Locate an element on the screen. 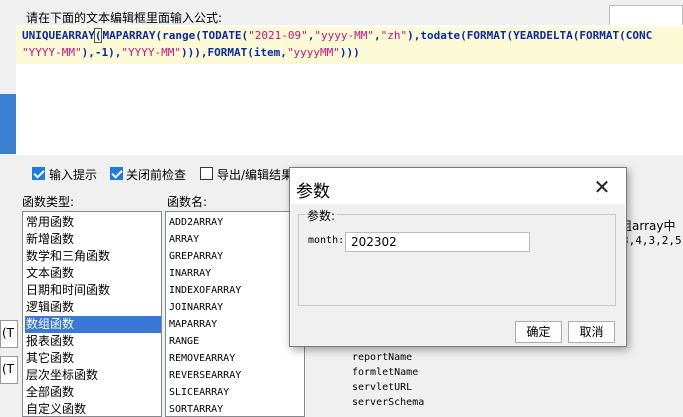 This screenshot has height=417, width=683. formula-string: "2021-09" is located at coordinates (278, 35).